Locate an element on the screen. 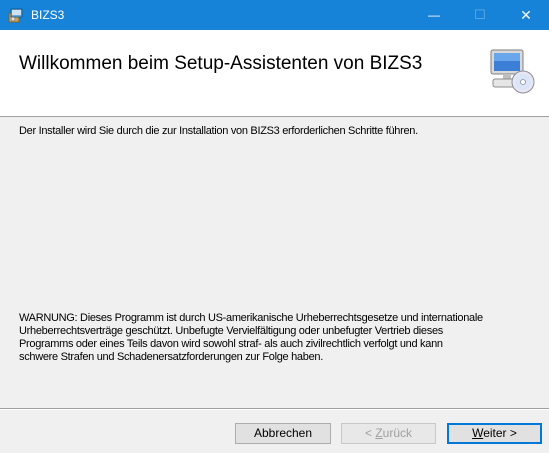 Image resolution: width=549 pixels, height=453 pixels. footer-divider is located at coordinates (274, 409).